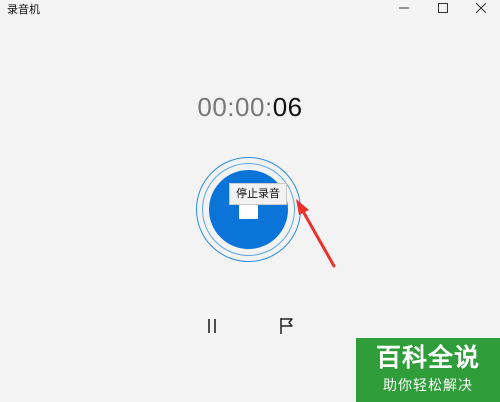  What do you see at coordinates (428, 386) in the screenshot?
I see `watermark-subtitle: 助你轻松解决` at bounding box center [428, 386].